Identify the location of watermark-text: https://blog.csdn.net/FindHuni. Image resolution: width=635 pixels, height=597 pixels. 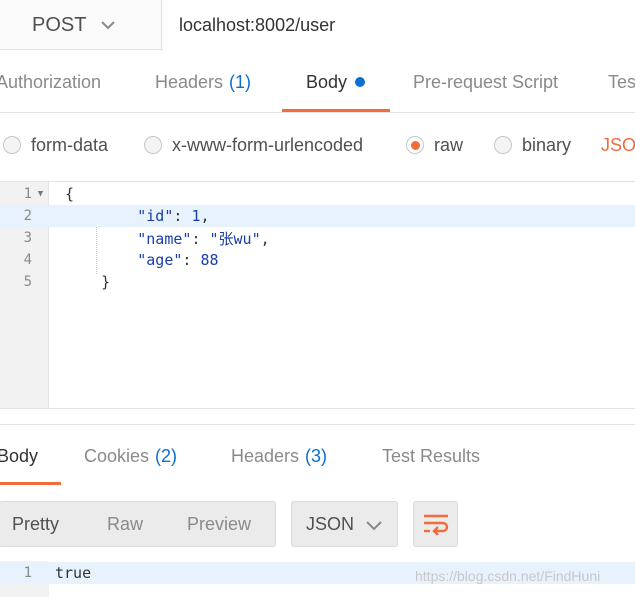
(508, 576).